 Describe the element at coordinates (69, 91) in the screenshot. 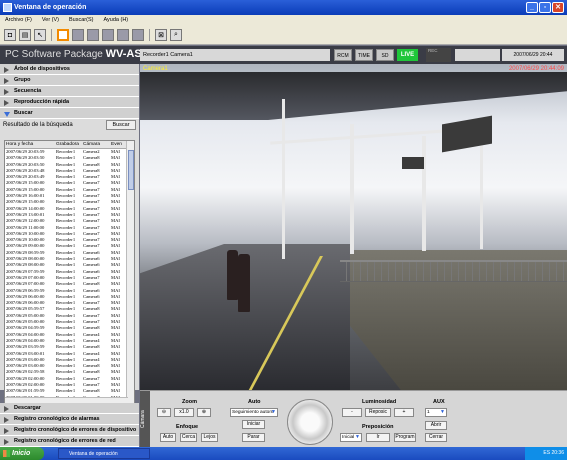

I see `nav-sequence: Secuencia` at that location.